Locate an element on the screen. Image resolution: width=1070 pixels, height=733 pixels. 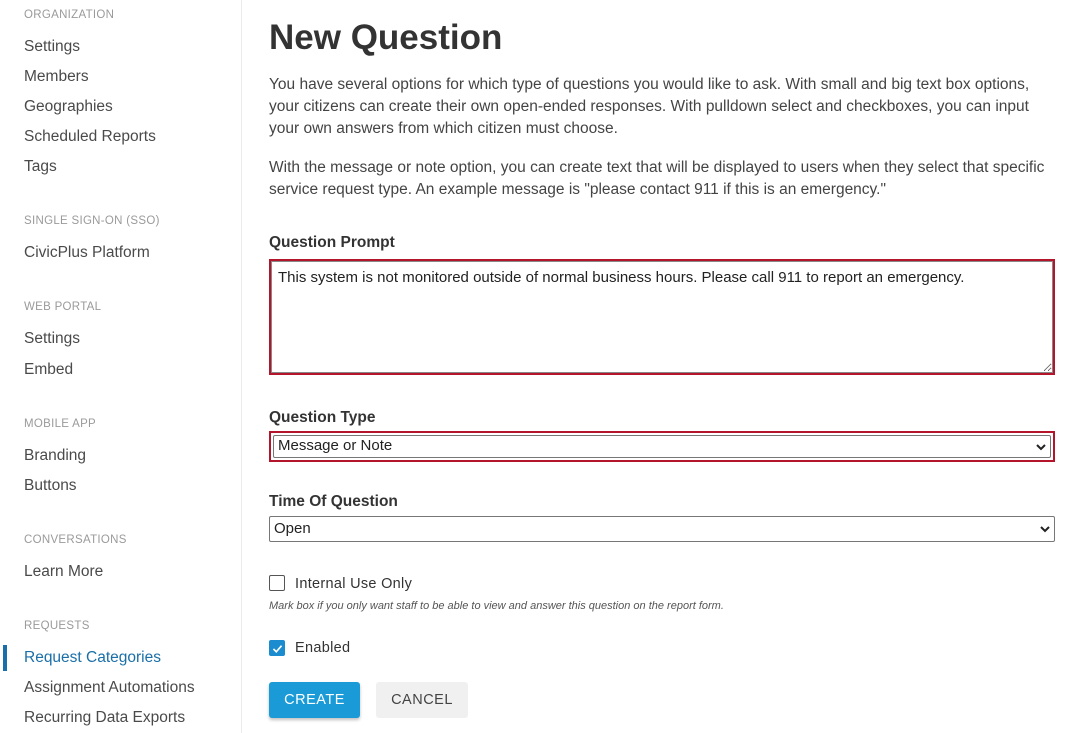
sidebar-item-members: Members is located at coordinates (56, 77).